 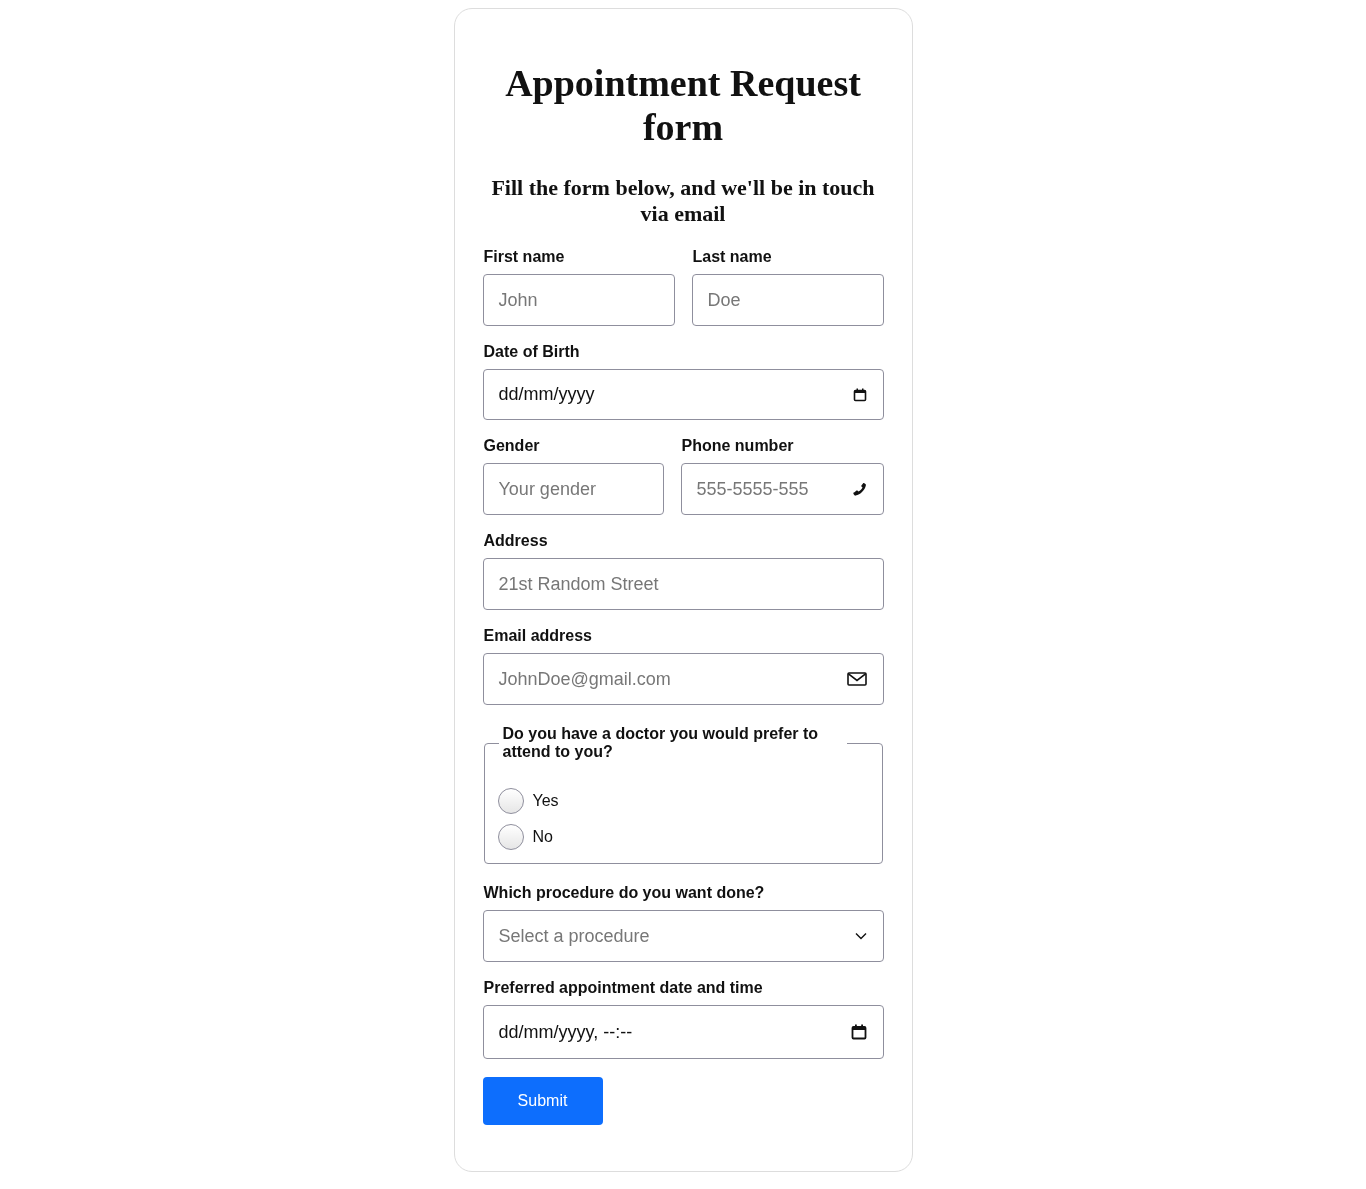 I want to click on field-label: Email address, so click(x=537, y=636).